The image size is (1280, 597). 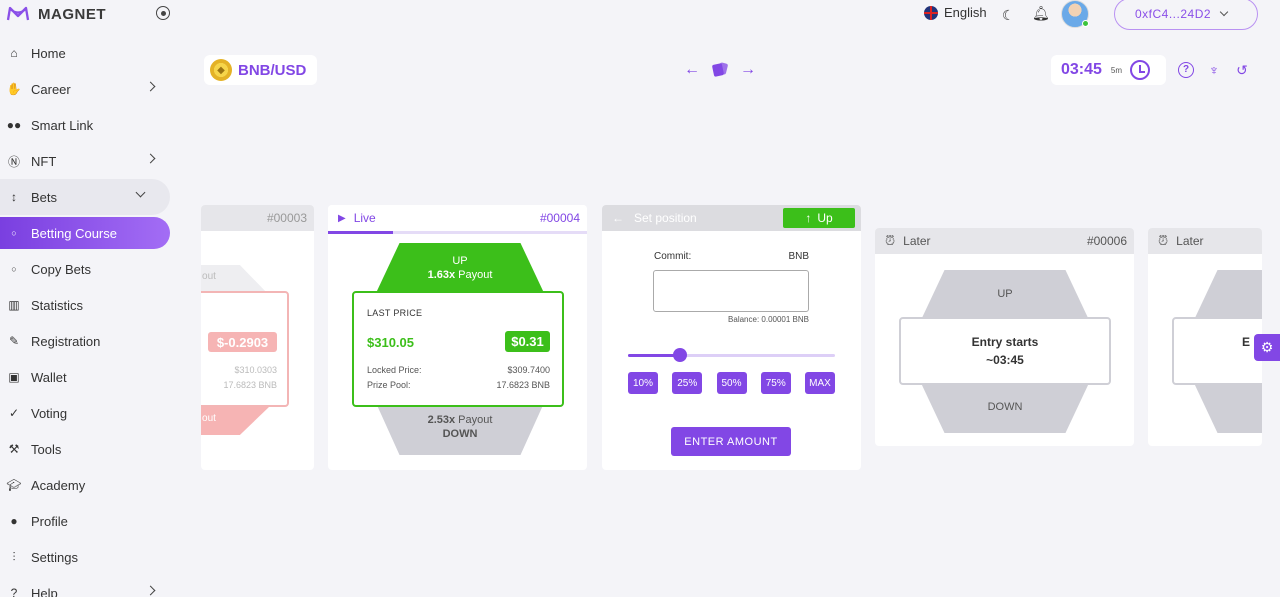 I want to click on pair-selector: ◆ BNB/USD, so click(x=260, y=70).